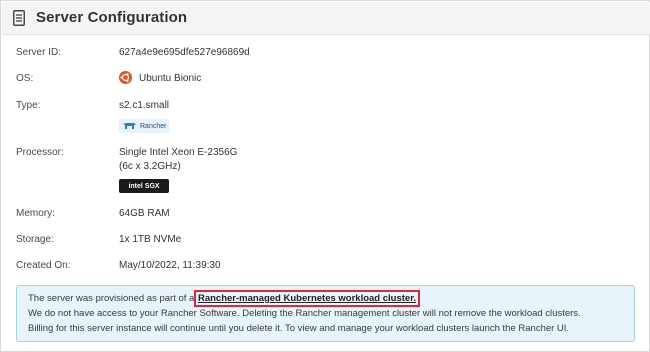  I want to click on memory-value: 64GB RAM, so click(144, 213).